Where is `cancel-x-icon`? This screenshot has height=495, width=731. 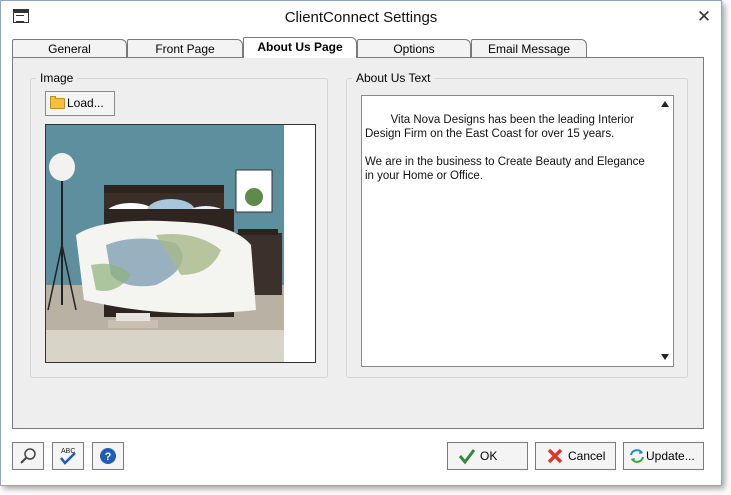 cancel-x-icon is located at coordinates (555, 456).